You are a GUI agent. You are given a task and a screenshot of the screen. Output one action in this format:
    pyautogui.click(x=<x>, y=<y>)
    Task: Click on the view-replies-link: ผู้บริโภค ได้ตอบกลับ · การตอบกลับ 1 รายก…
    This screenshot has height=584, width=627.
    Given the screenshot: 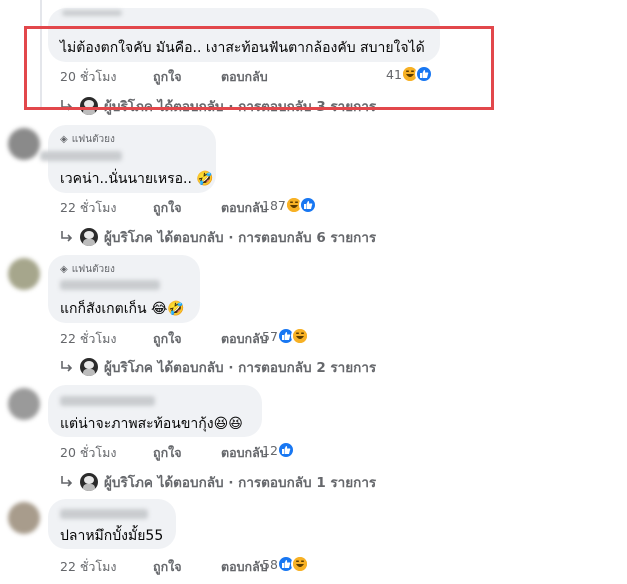 What is the action you would take?
    pyautogui.click(x=218, y=482)
    